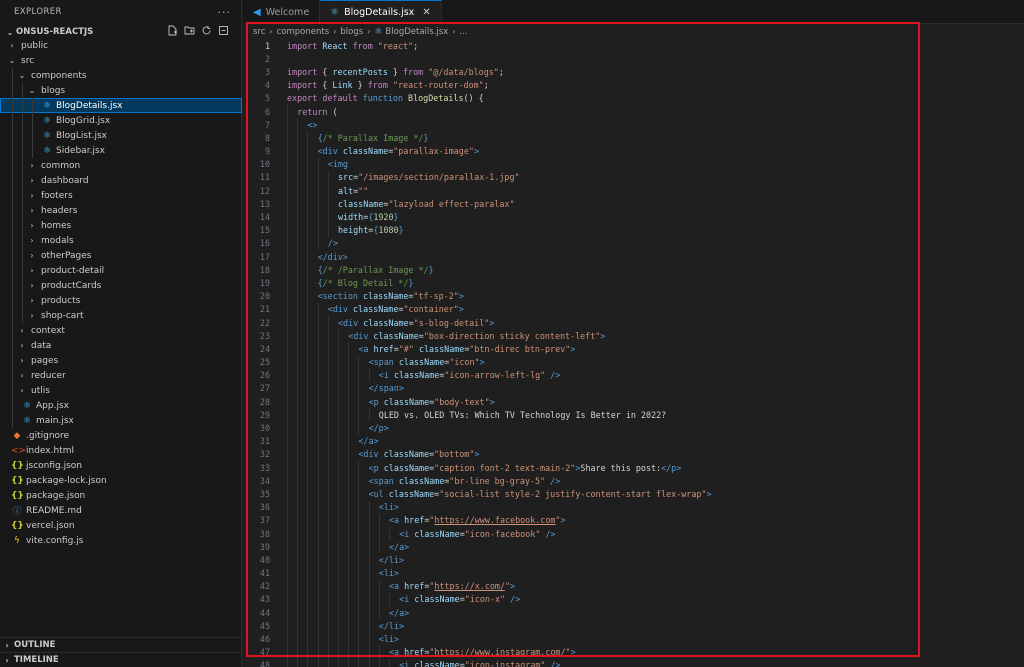  What do you see at coordinates (121, 270) in the screenshot?
I see `folder-item: › product-detail` at bounding box center [121, 270].